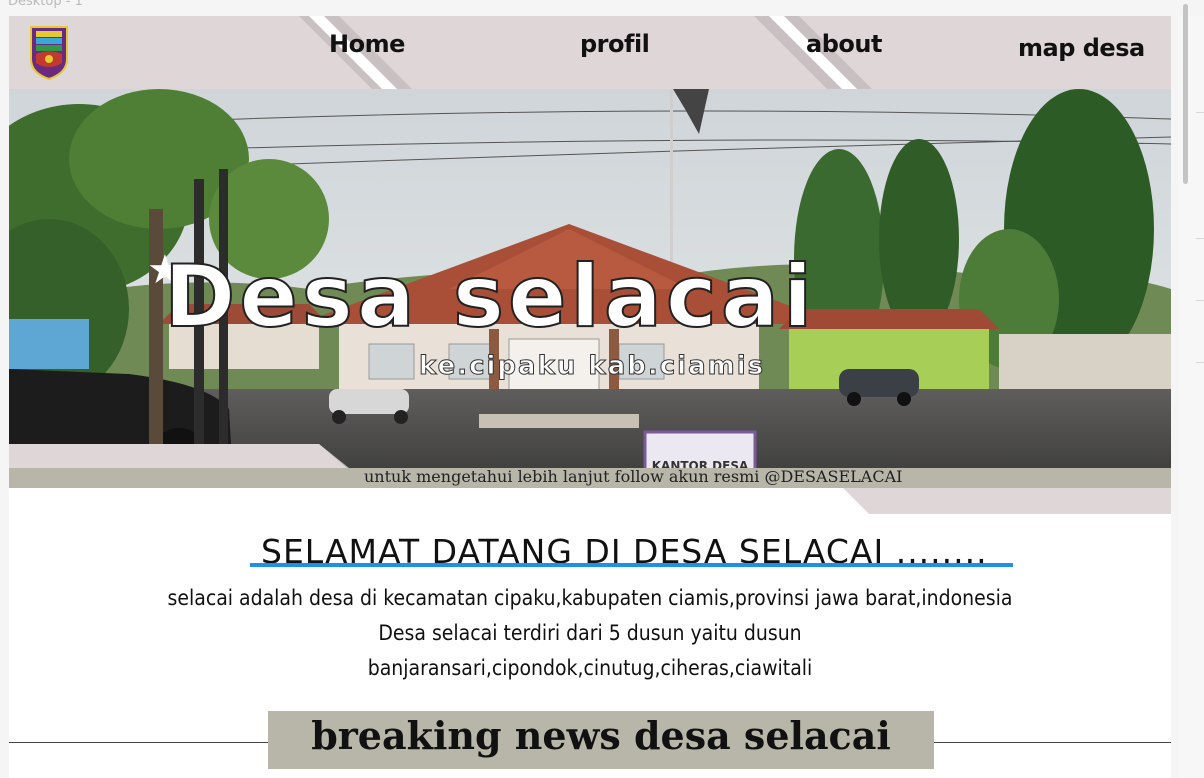  I want to click on nav-about-link: about, so click(844, 44).